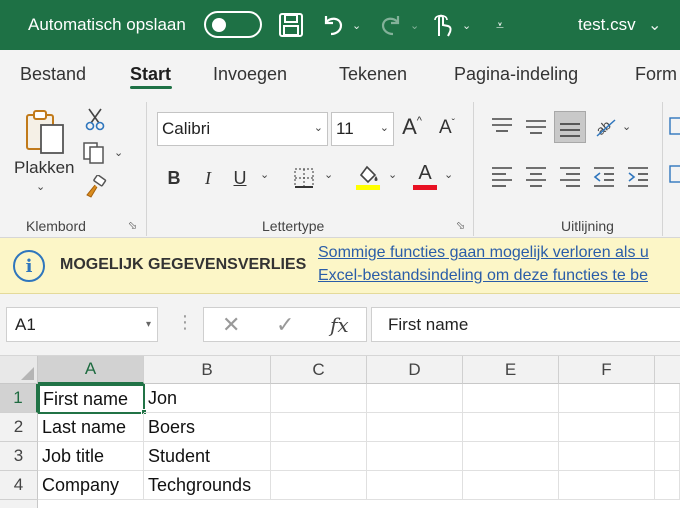 The image size is (680, 508). I want to click on column-header-a: A, so click(91, 370).